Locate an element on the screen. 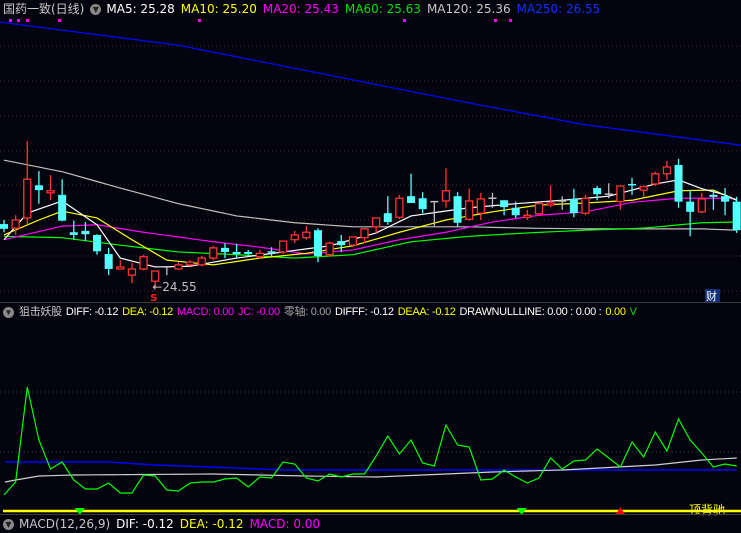 The height and width of the screenshot is (533, 741). zero-axis-value: 零轴: 0.00 is located at coordinates (307, 312).